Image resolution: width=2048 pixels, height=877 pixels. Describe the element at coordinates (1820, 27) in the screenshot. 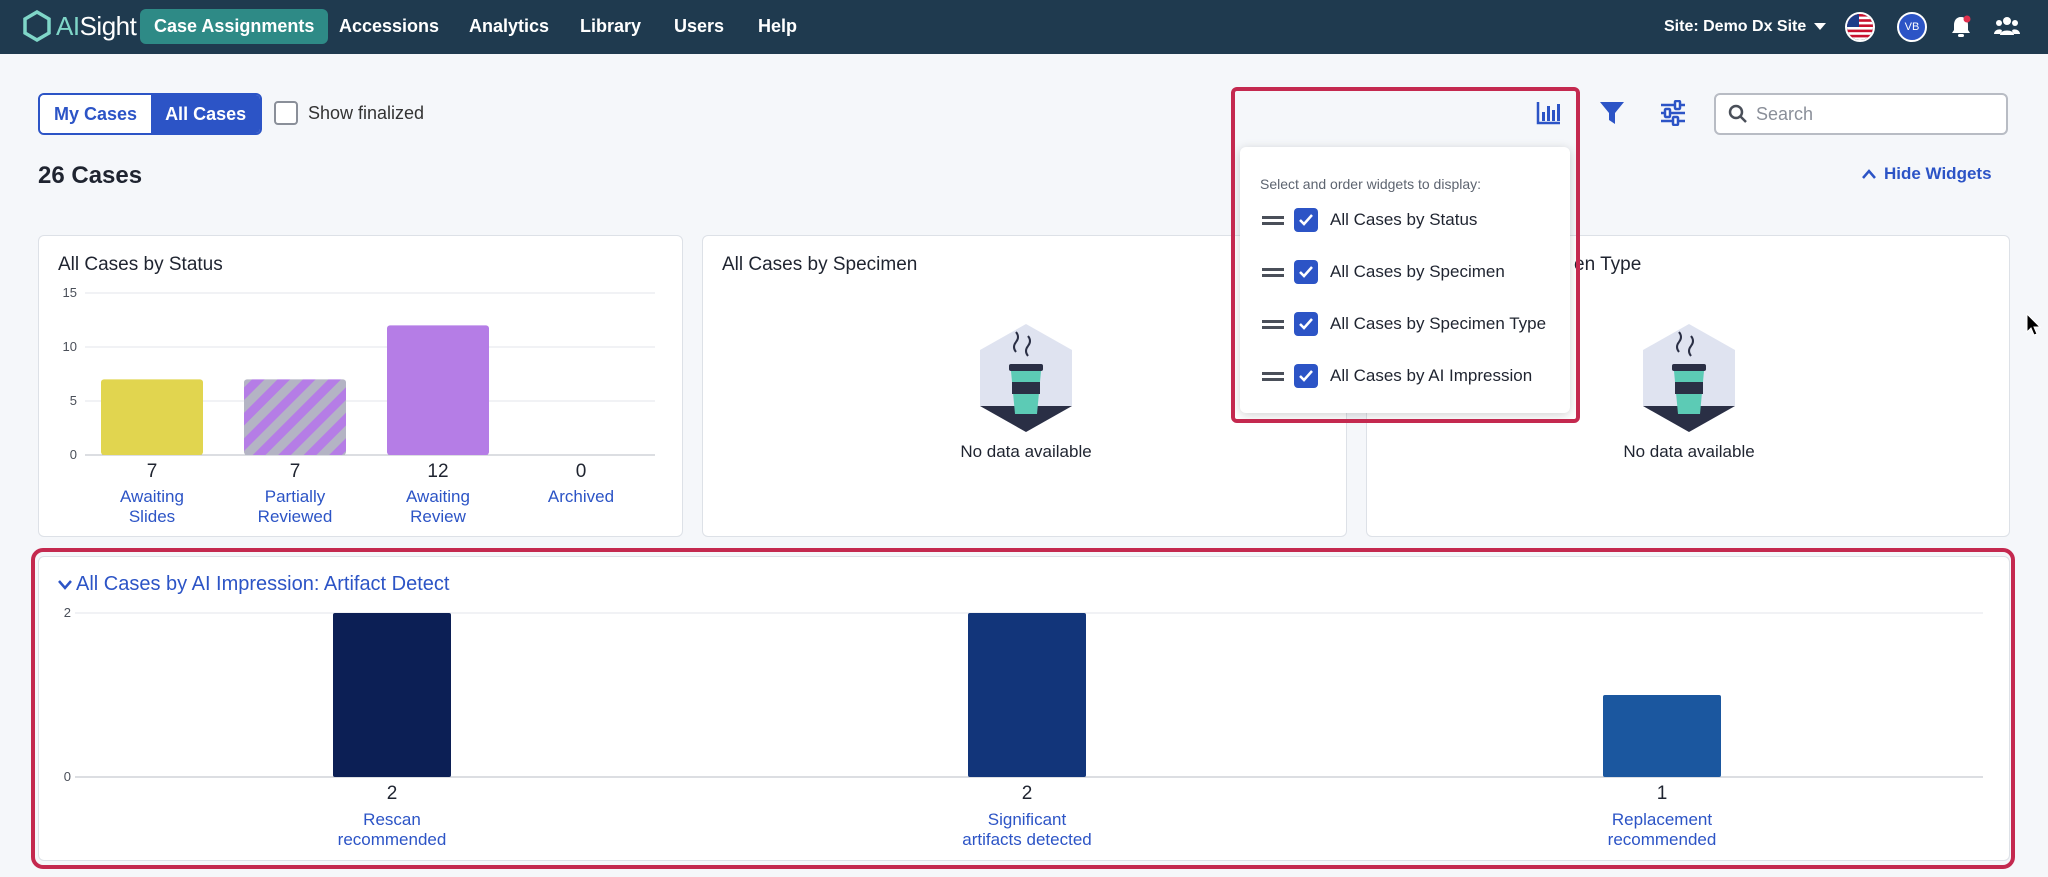

I see `caret-down-icon` at that location.